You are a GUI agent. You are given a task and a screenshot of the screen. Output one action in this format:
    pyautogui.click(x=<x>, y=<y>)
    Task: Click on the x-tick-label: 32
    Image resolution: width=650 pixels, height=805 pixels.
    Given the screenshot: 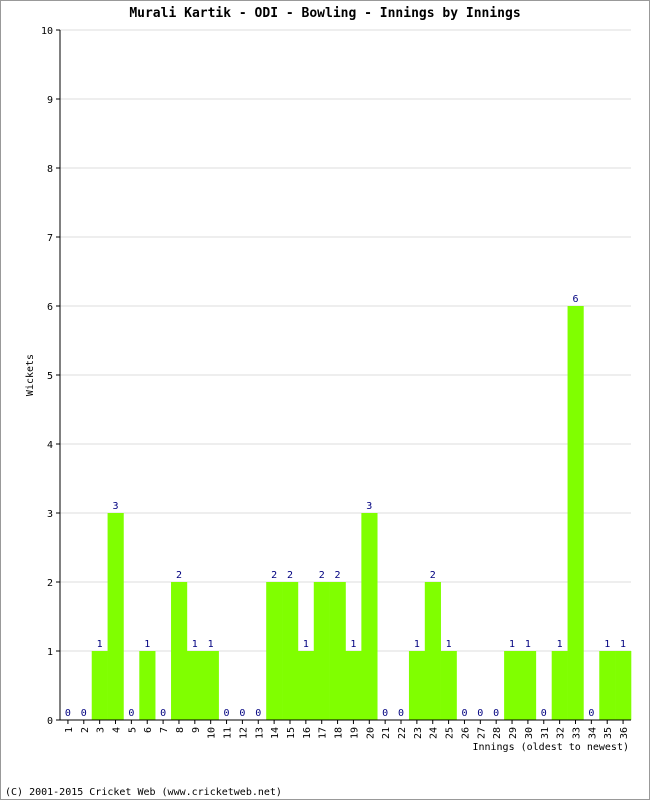 What is the action you would take?
    pyautogui.click(x=561, y=733)
    